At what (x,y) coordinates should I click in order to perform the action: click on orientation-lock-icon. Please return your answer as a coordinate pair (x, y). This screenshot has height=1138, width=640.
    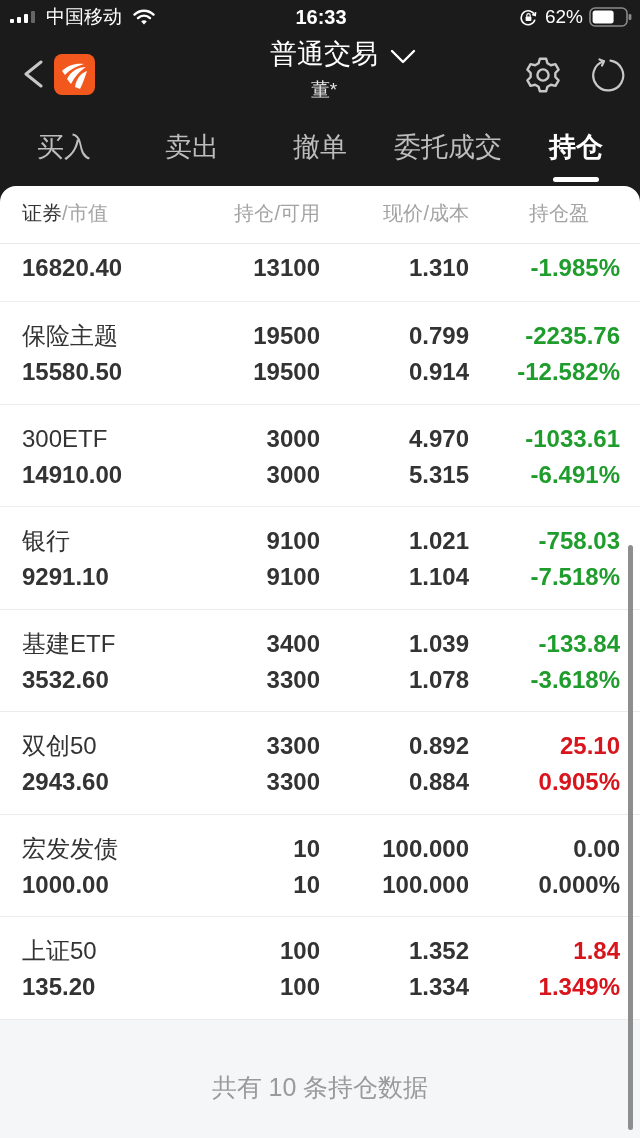
    Looking at the image, I should click on (528, 17).